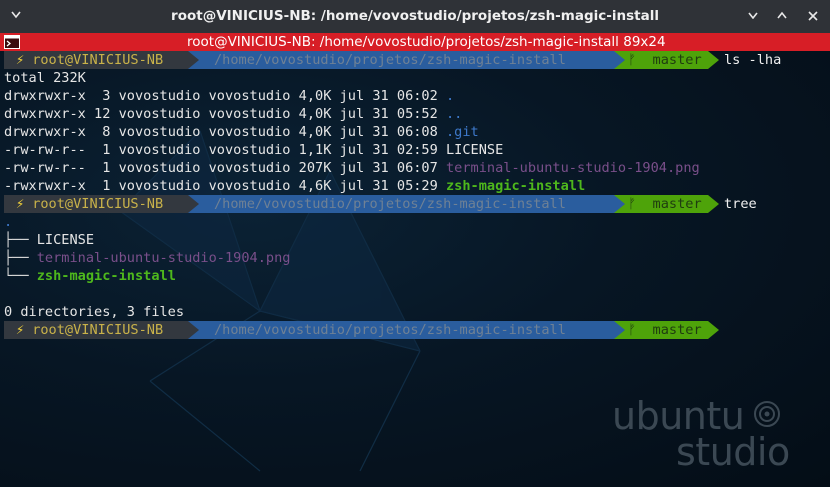 This screenshot has width=830, height=487. I want to click on tree-item: ├── LICENSE, so click(417, 240).